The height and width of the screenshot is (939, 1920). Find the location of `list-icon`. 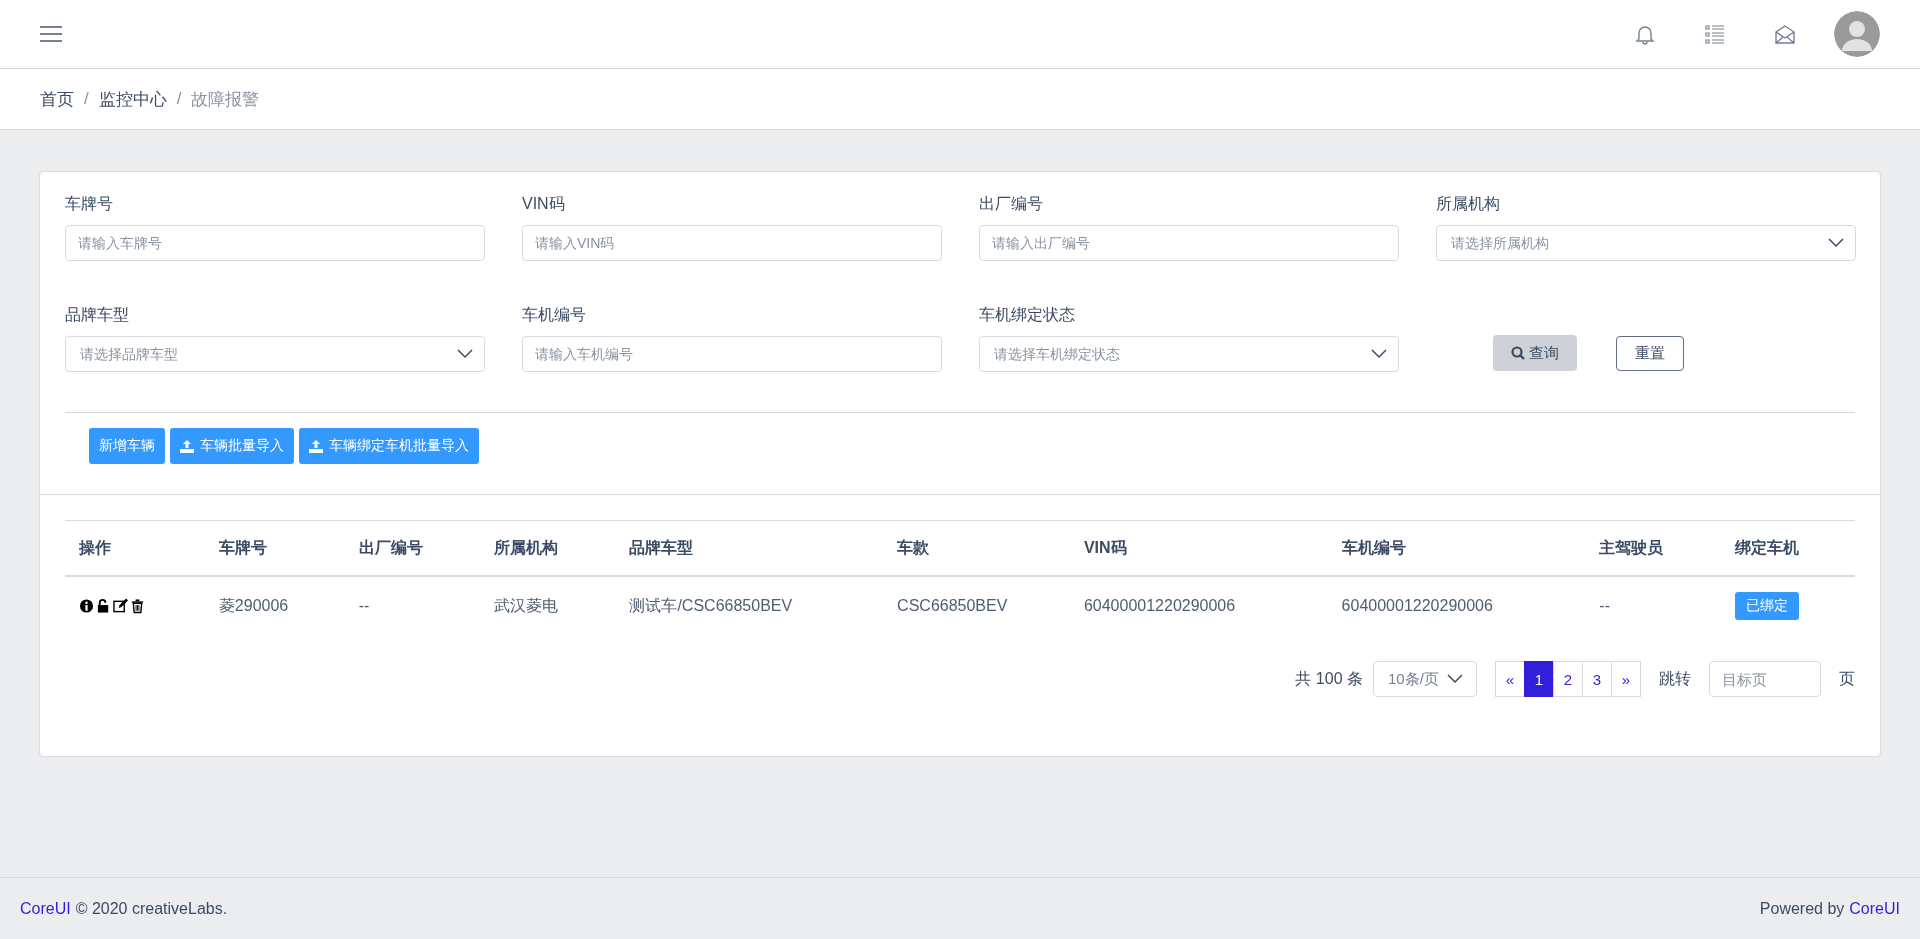

list-icon is located at coordinates (1715, 34).